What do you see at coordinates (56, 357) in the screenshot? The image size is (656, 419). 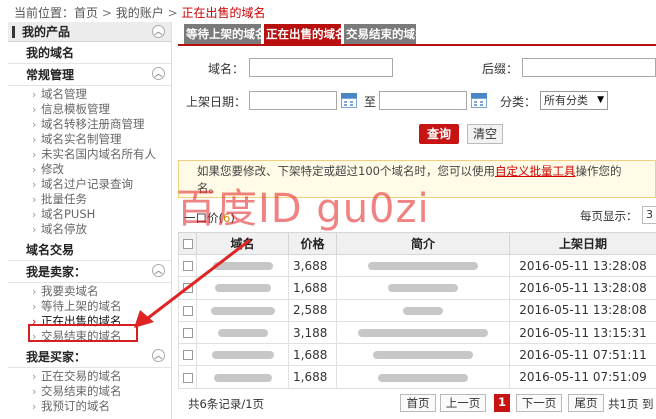 I see `sidebar-group-title: 我是买家：` at bounding box center [56, 357].